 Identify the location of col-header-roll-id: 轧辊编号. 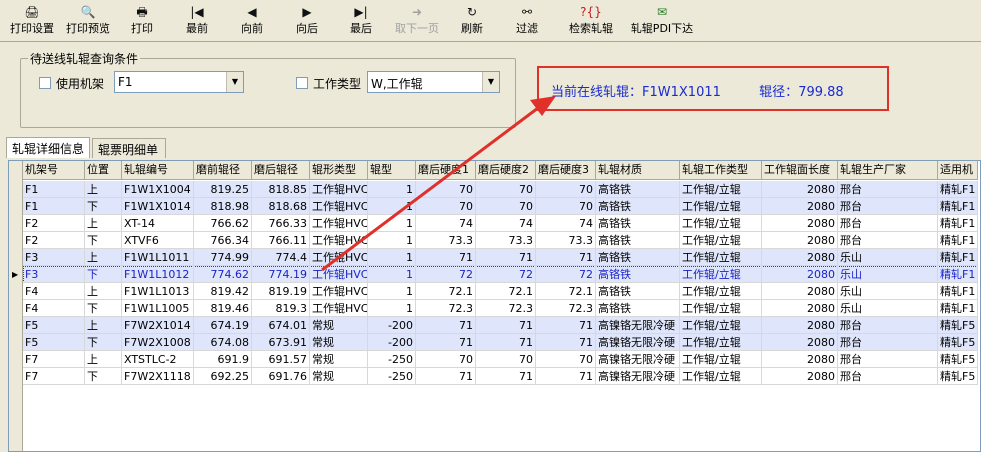
(158, 170).